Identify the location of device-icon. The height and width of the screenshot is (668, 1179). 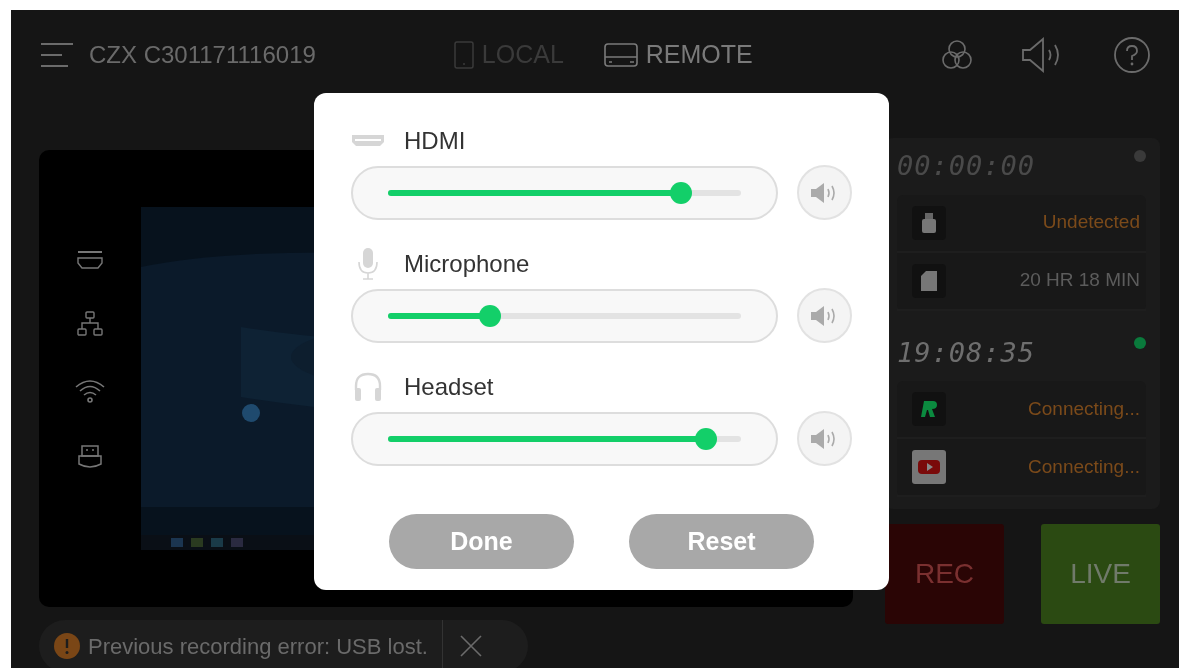
(620, 55).